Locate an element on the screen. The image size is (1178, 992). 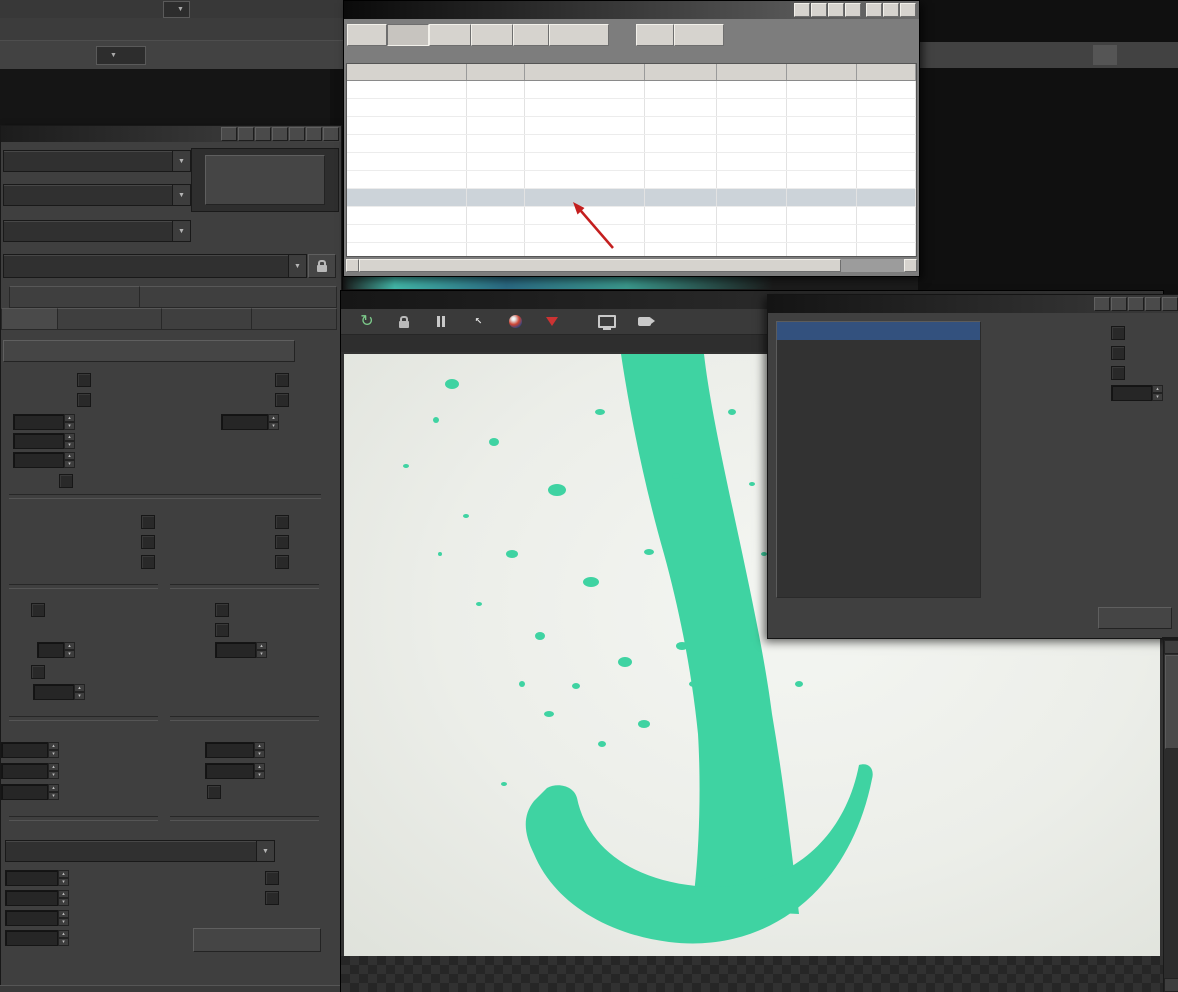
scrollbar-thumb is located at coordinates (1171, 702).